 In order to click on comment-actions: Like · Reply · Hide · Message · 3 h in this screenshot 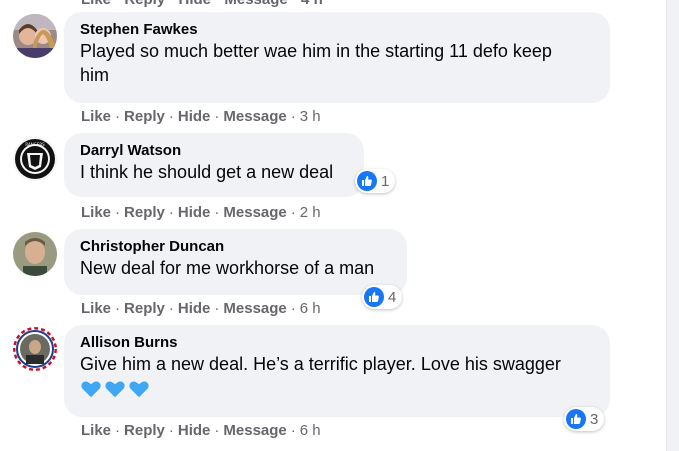, I will do `click(201, 116)`.